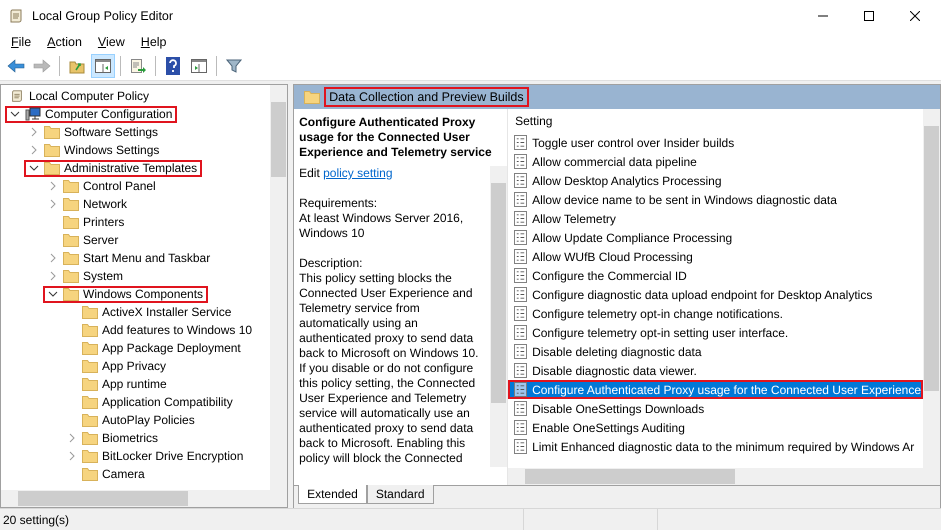  I want to click on setting-row: Configure telemetry opt-in setting user interface., so click(715, 332).